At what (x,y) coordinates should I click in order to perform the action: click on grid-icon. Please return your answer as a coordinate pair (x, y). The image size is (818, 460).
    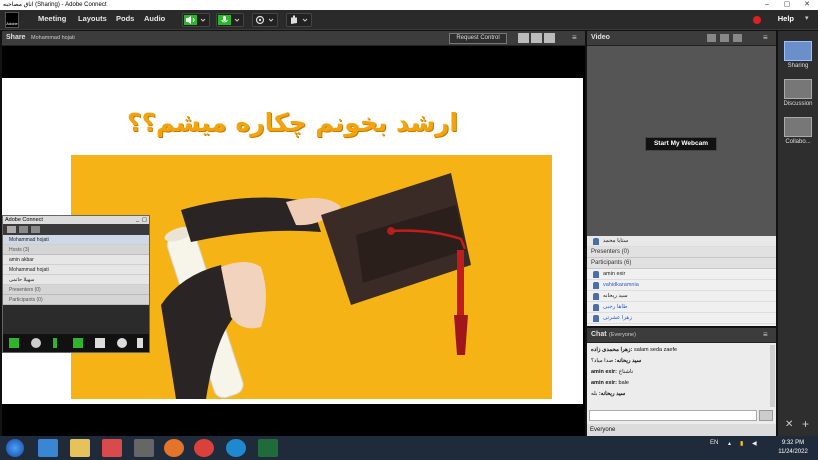
    Looking at the image, I should click on (549, 38).